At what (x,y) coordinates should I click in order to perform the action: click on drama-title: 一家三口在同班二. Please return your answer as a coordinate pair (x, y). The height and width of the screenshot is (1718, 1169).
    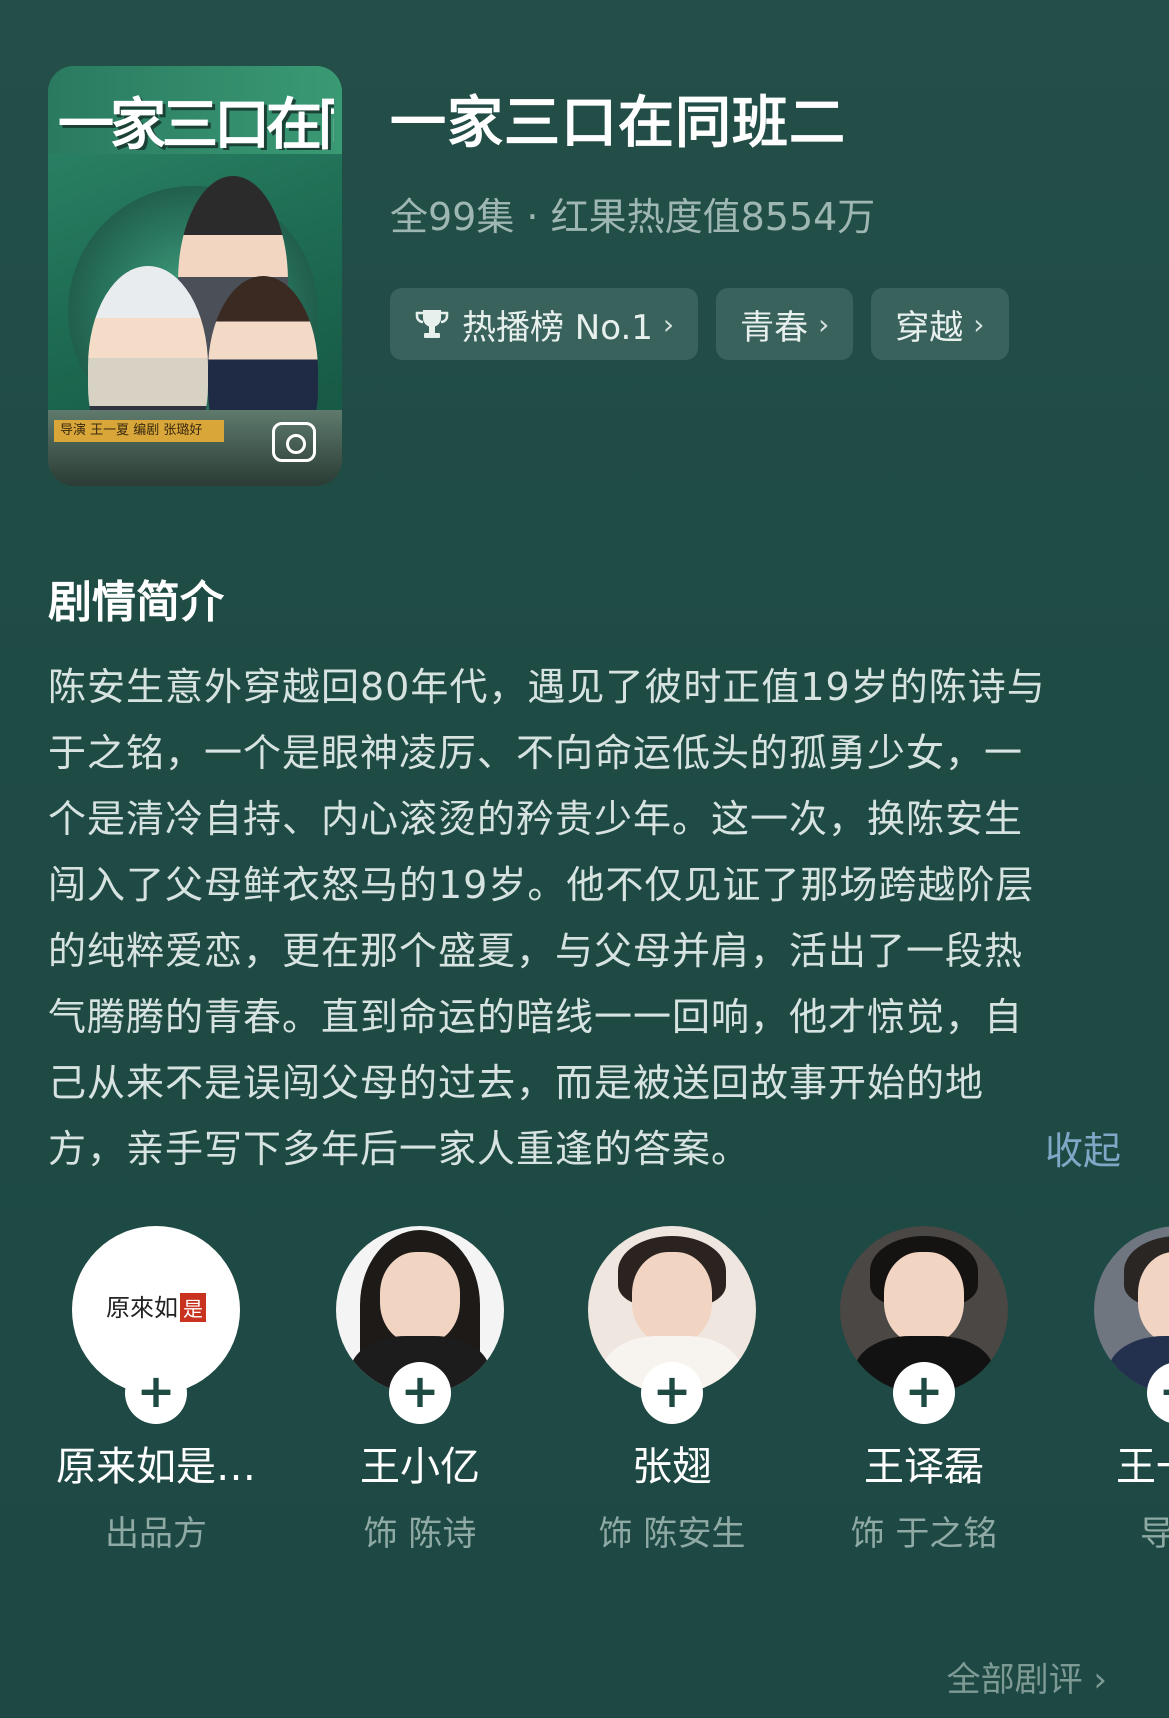
    Looking at the image, I should click on (618, 123).